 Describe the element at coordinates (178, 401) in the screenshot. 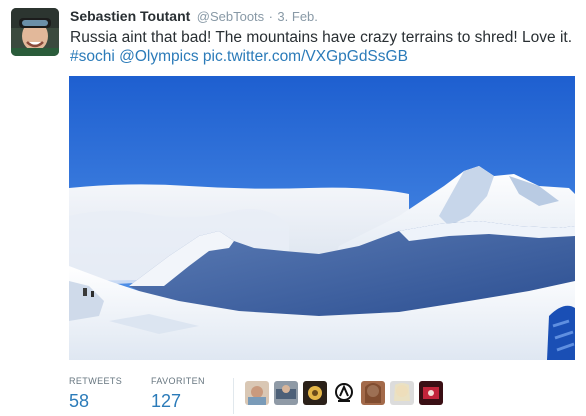

I see `favorites-count: 127` at that location.